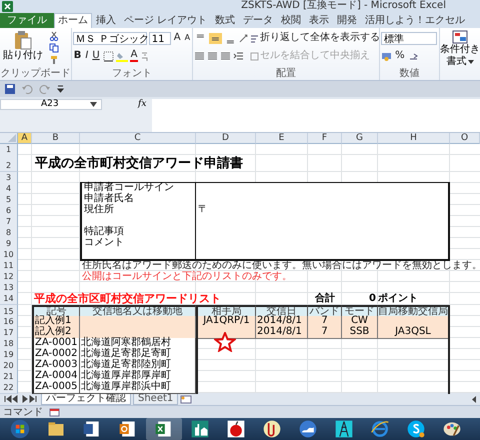 This screenshot has height=440, width=480. I want to click on browser-icon, so click(380, 429).